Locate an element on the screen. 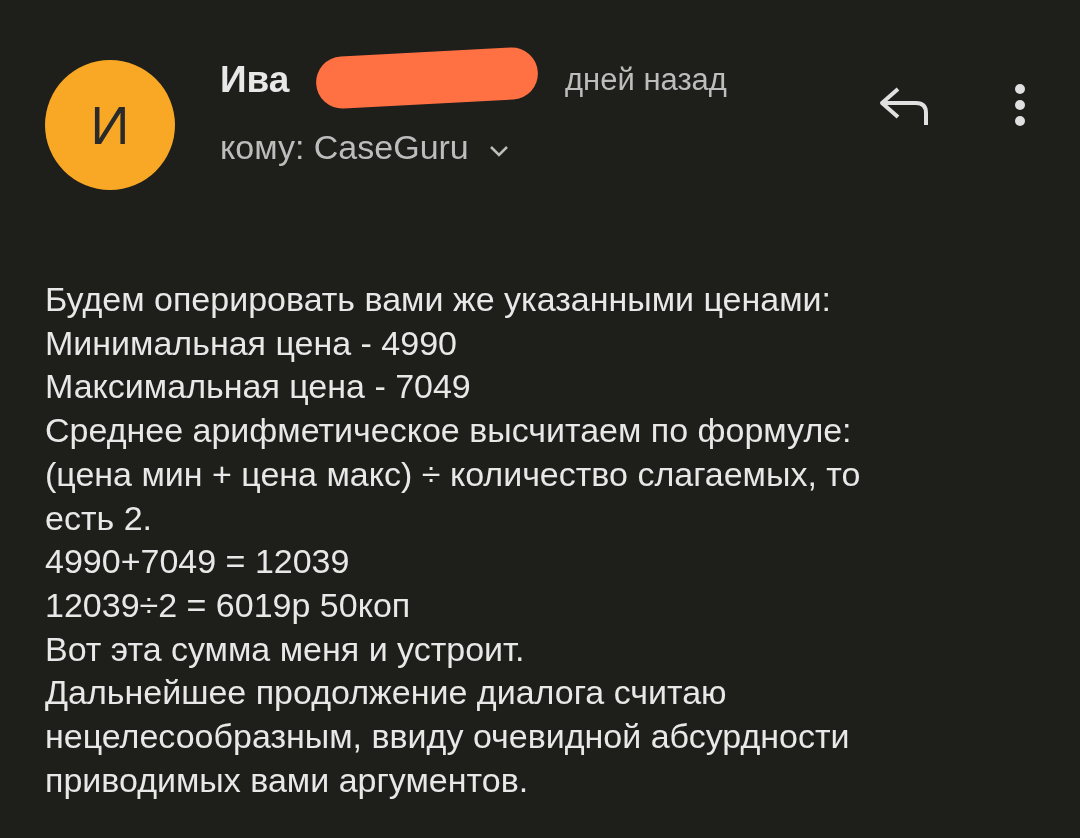  recipient-label: кому: CaseGuru is located at coordinates (344, 147).